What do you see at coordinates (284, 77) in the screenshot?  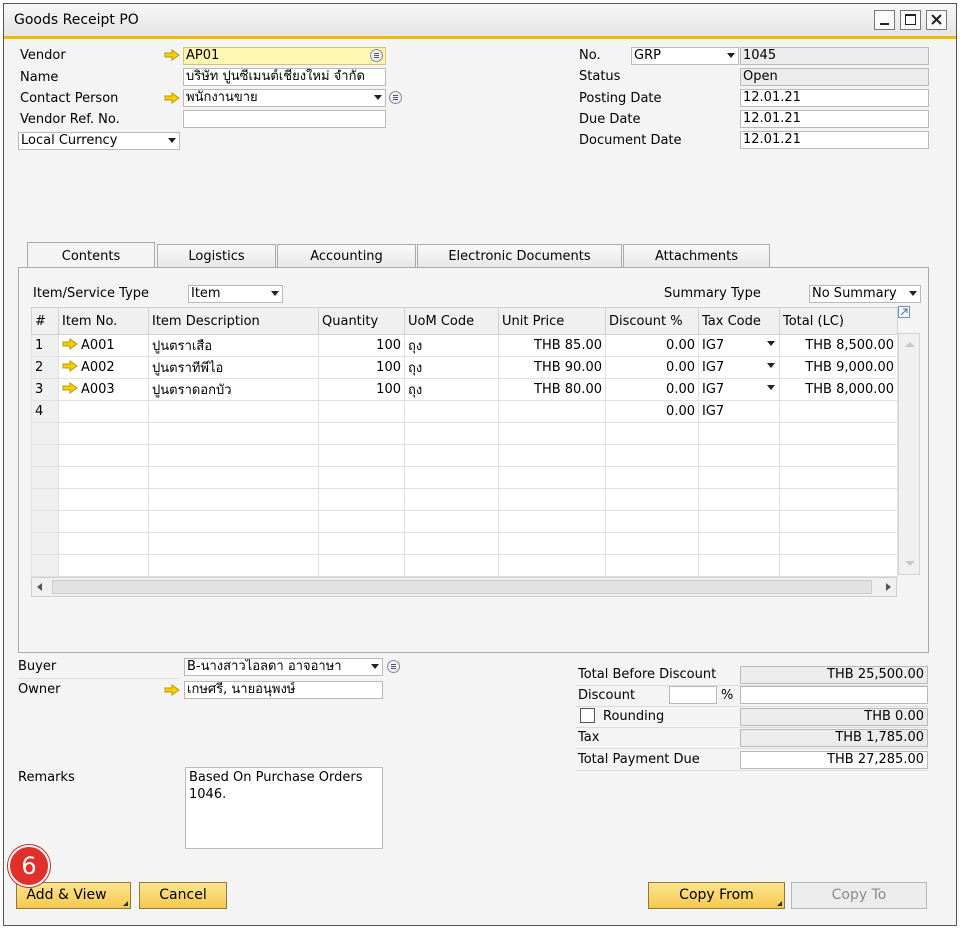 I see `name-field: บริษัท ปูนซีเมนต์เชียงใหม่ จำกัด` at bounding box center [284, 77].